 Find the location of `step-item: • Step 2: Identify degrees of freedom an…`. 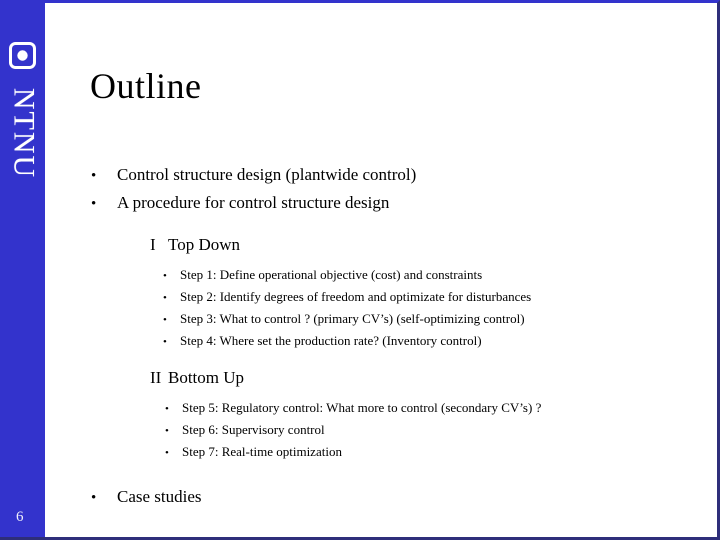

step-item: • Step 2: Identify degrees of freedom an… is located at coordinates (381, 297).